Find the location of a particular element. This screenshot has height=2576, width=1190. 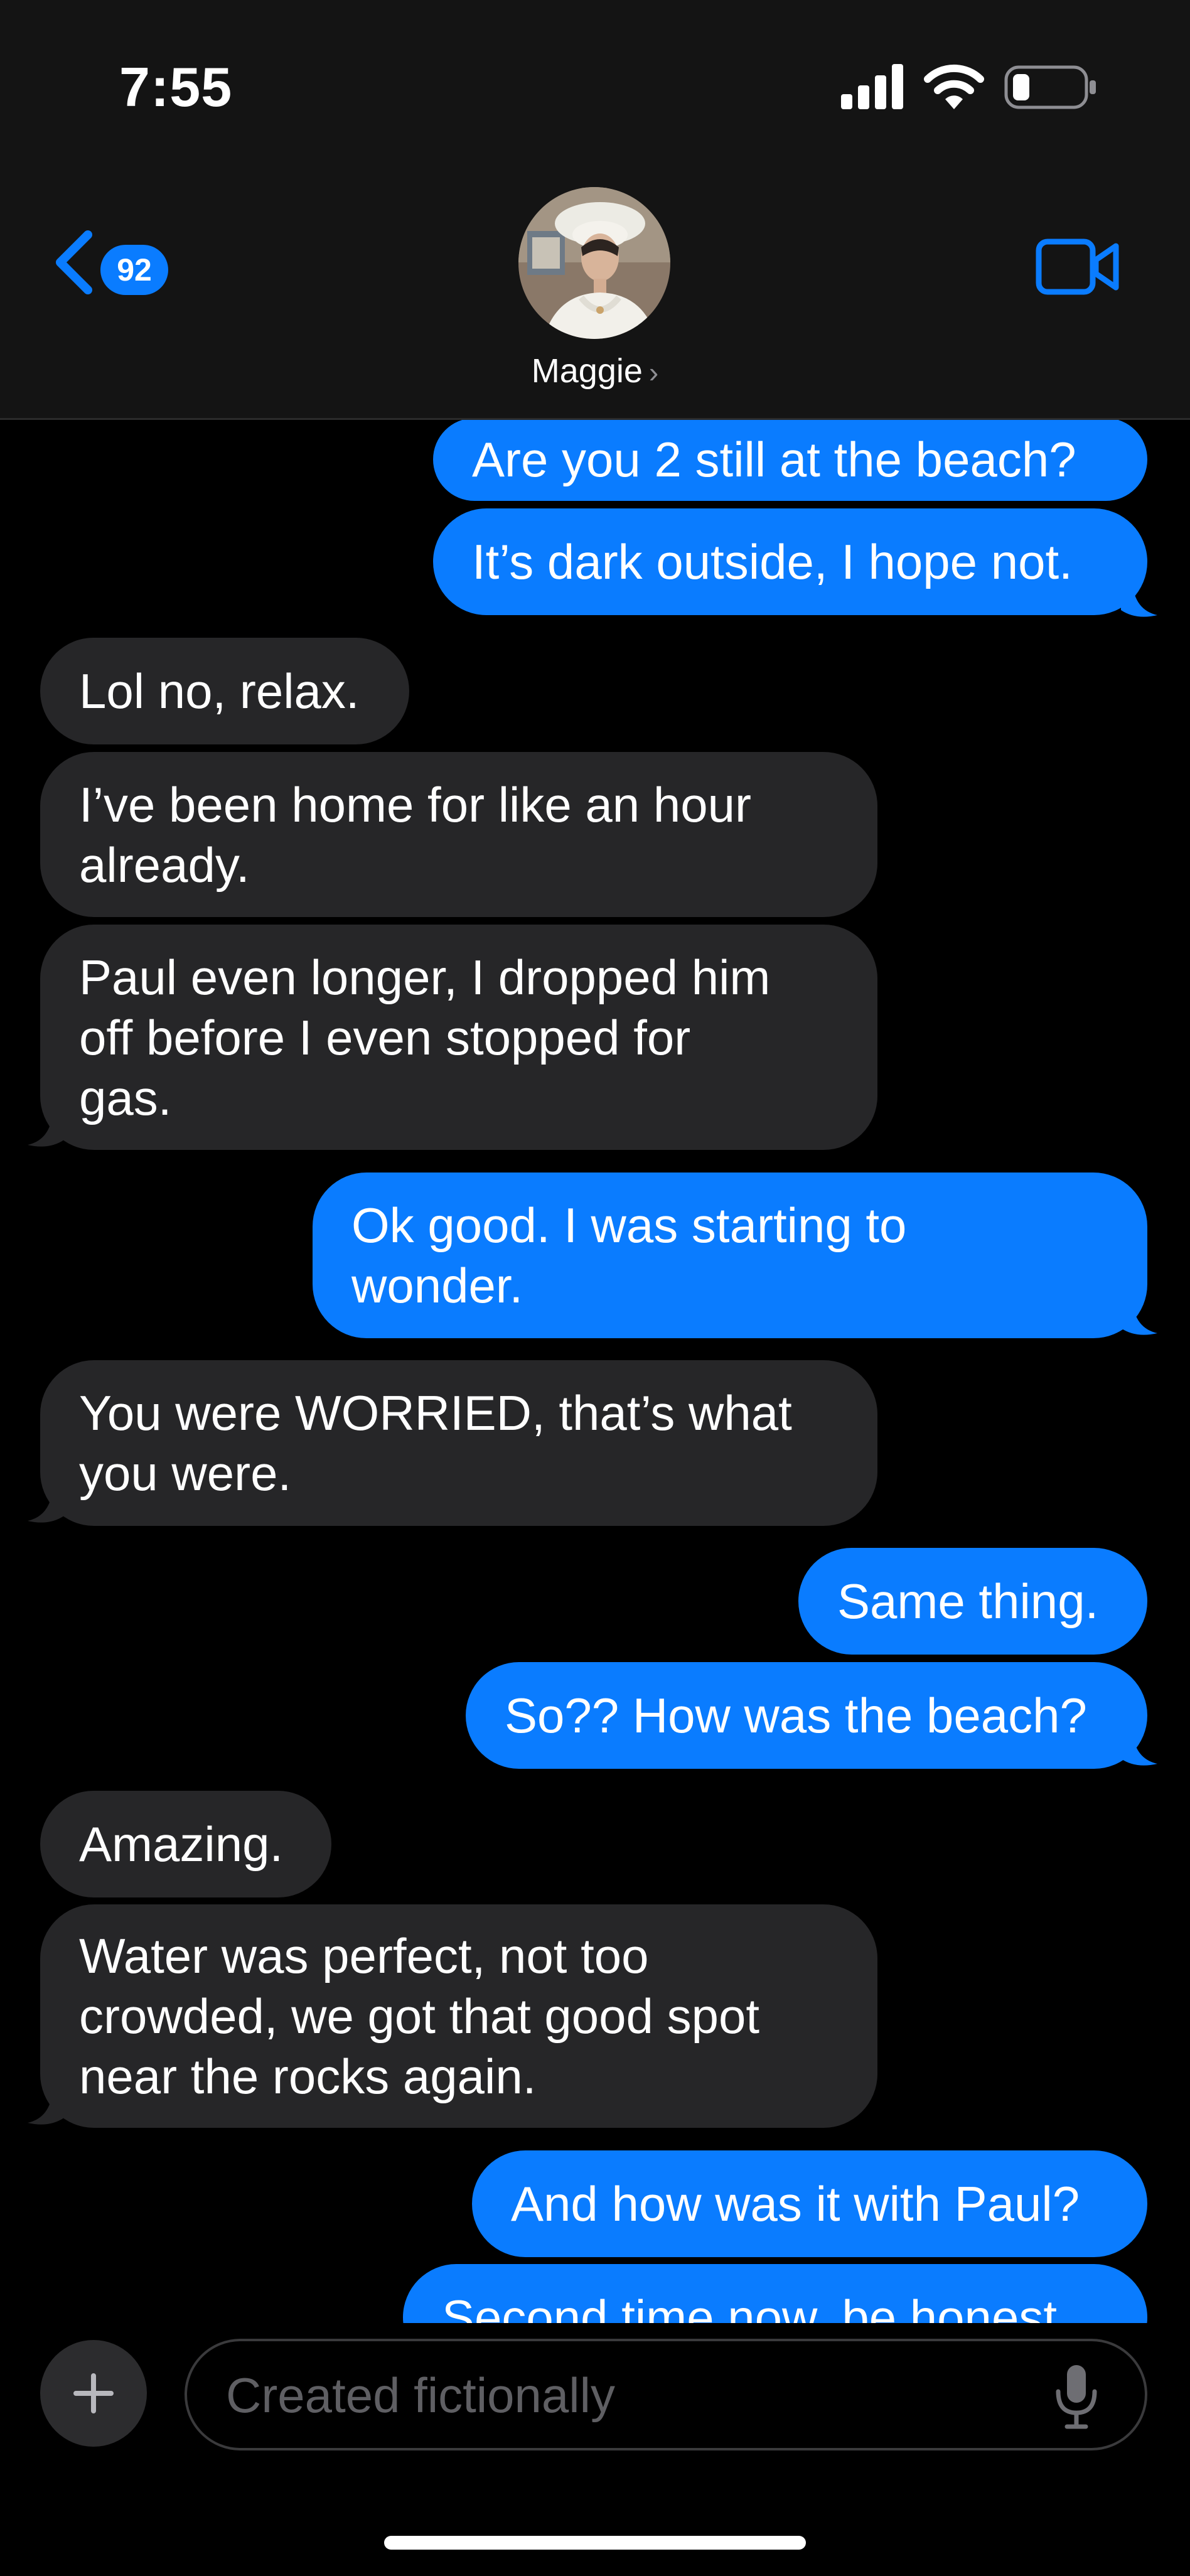

contact-name: Maggie › is located at coordinates (595, 371).